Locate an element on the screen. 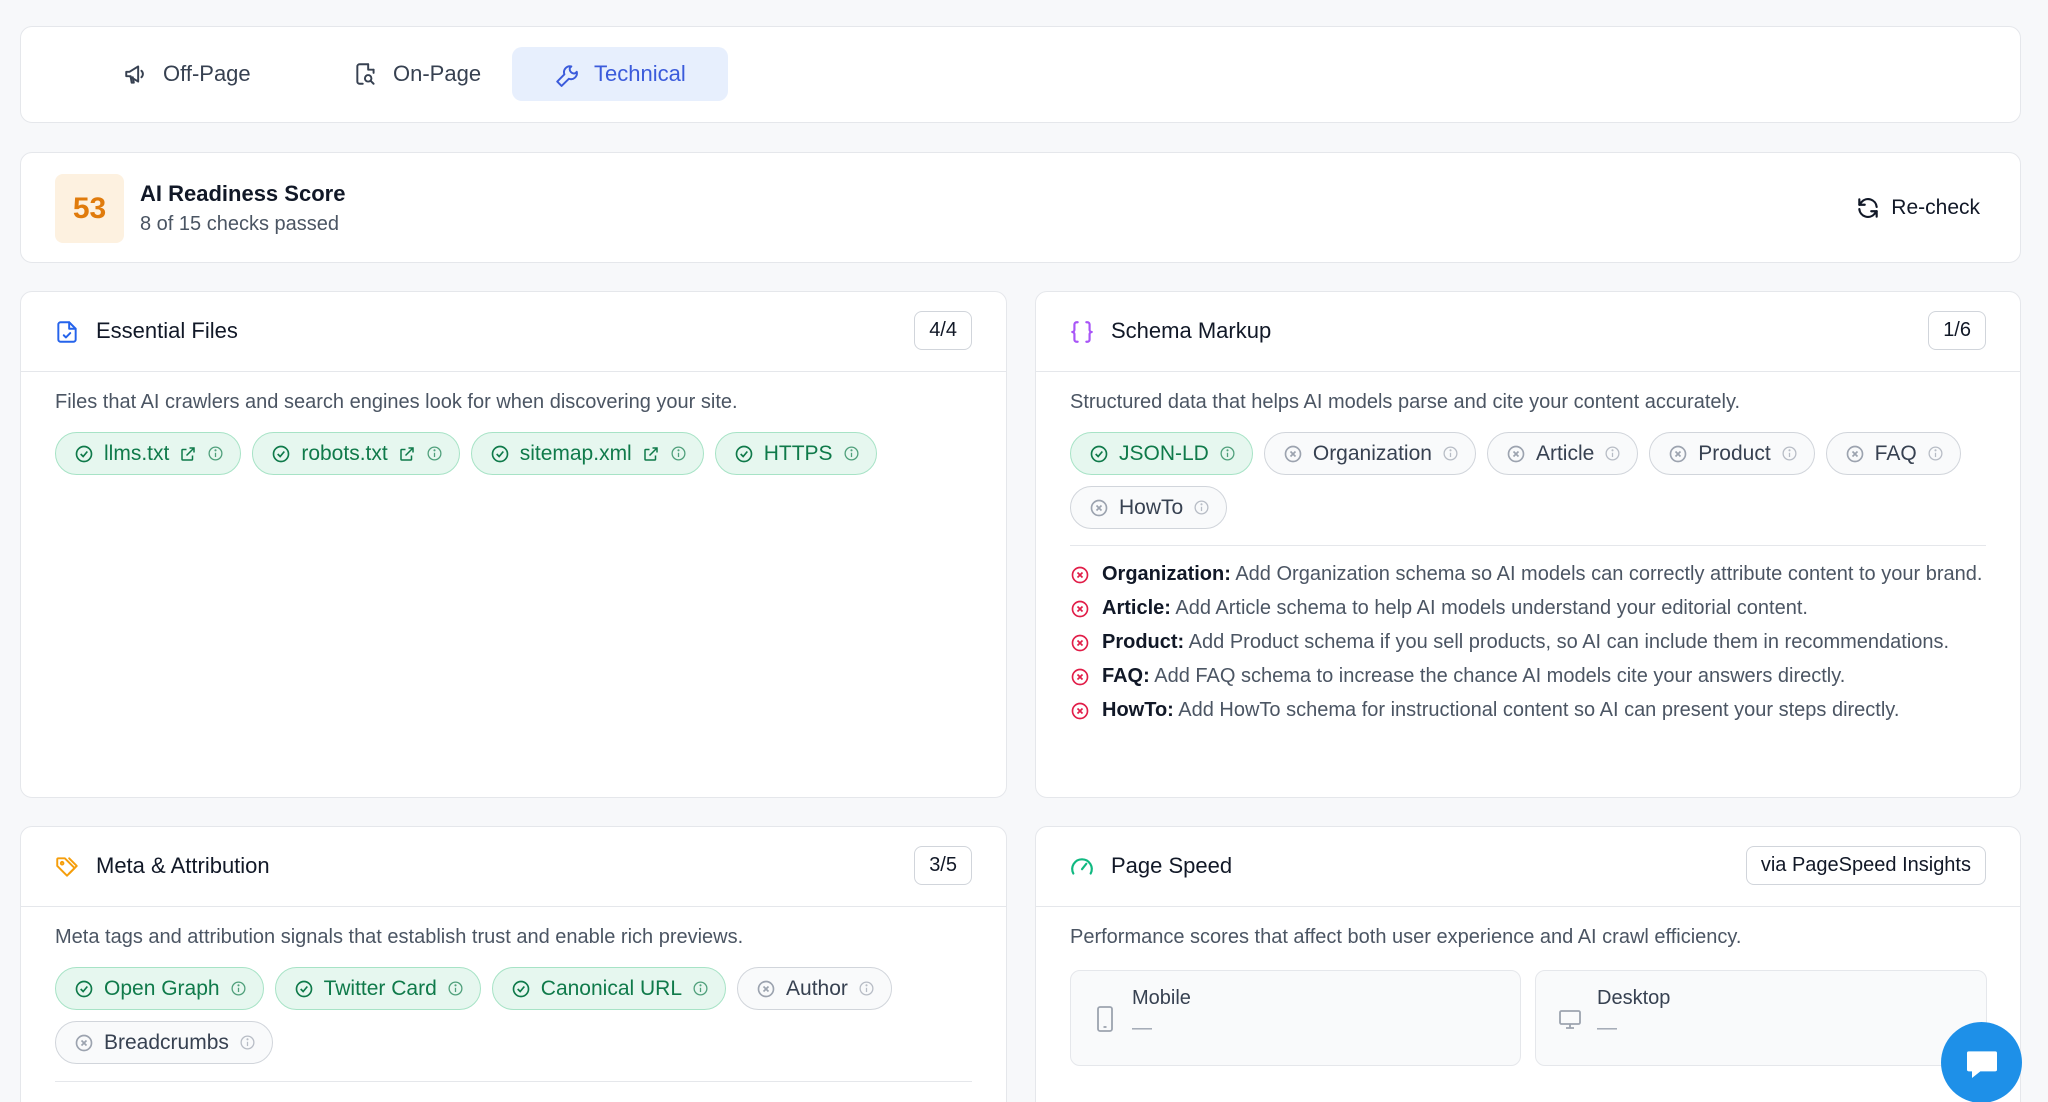  chip-label: Twitter Card is located at coordinates (380, 988).